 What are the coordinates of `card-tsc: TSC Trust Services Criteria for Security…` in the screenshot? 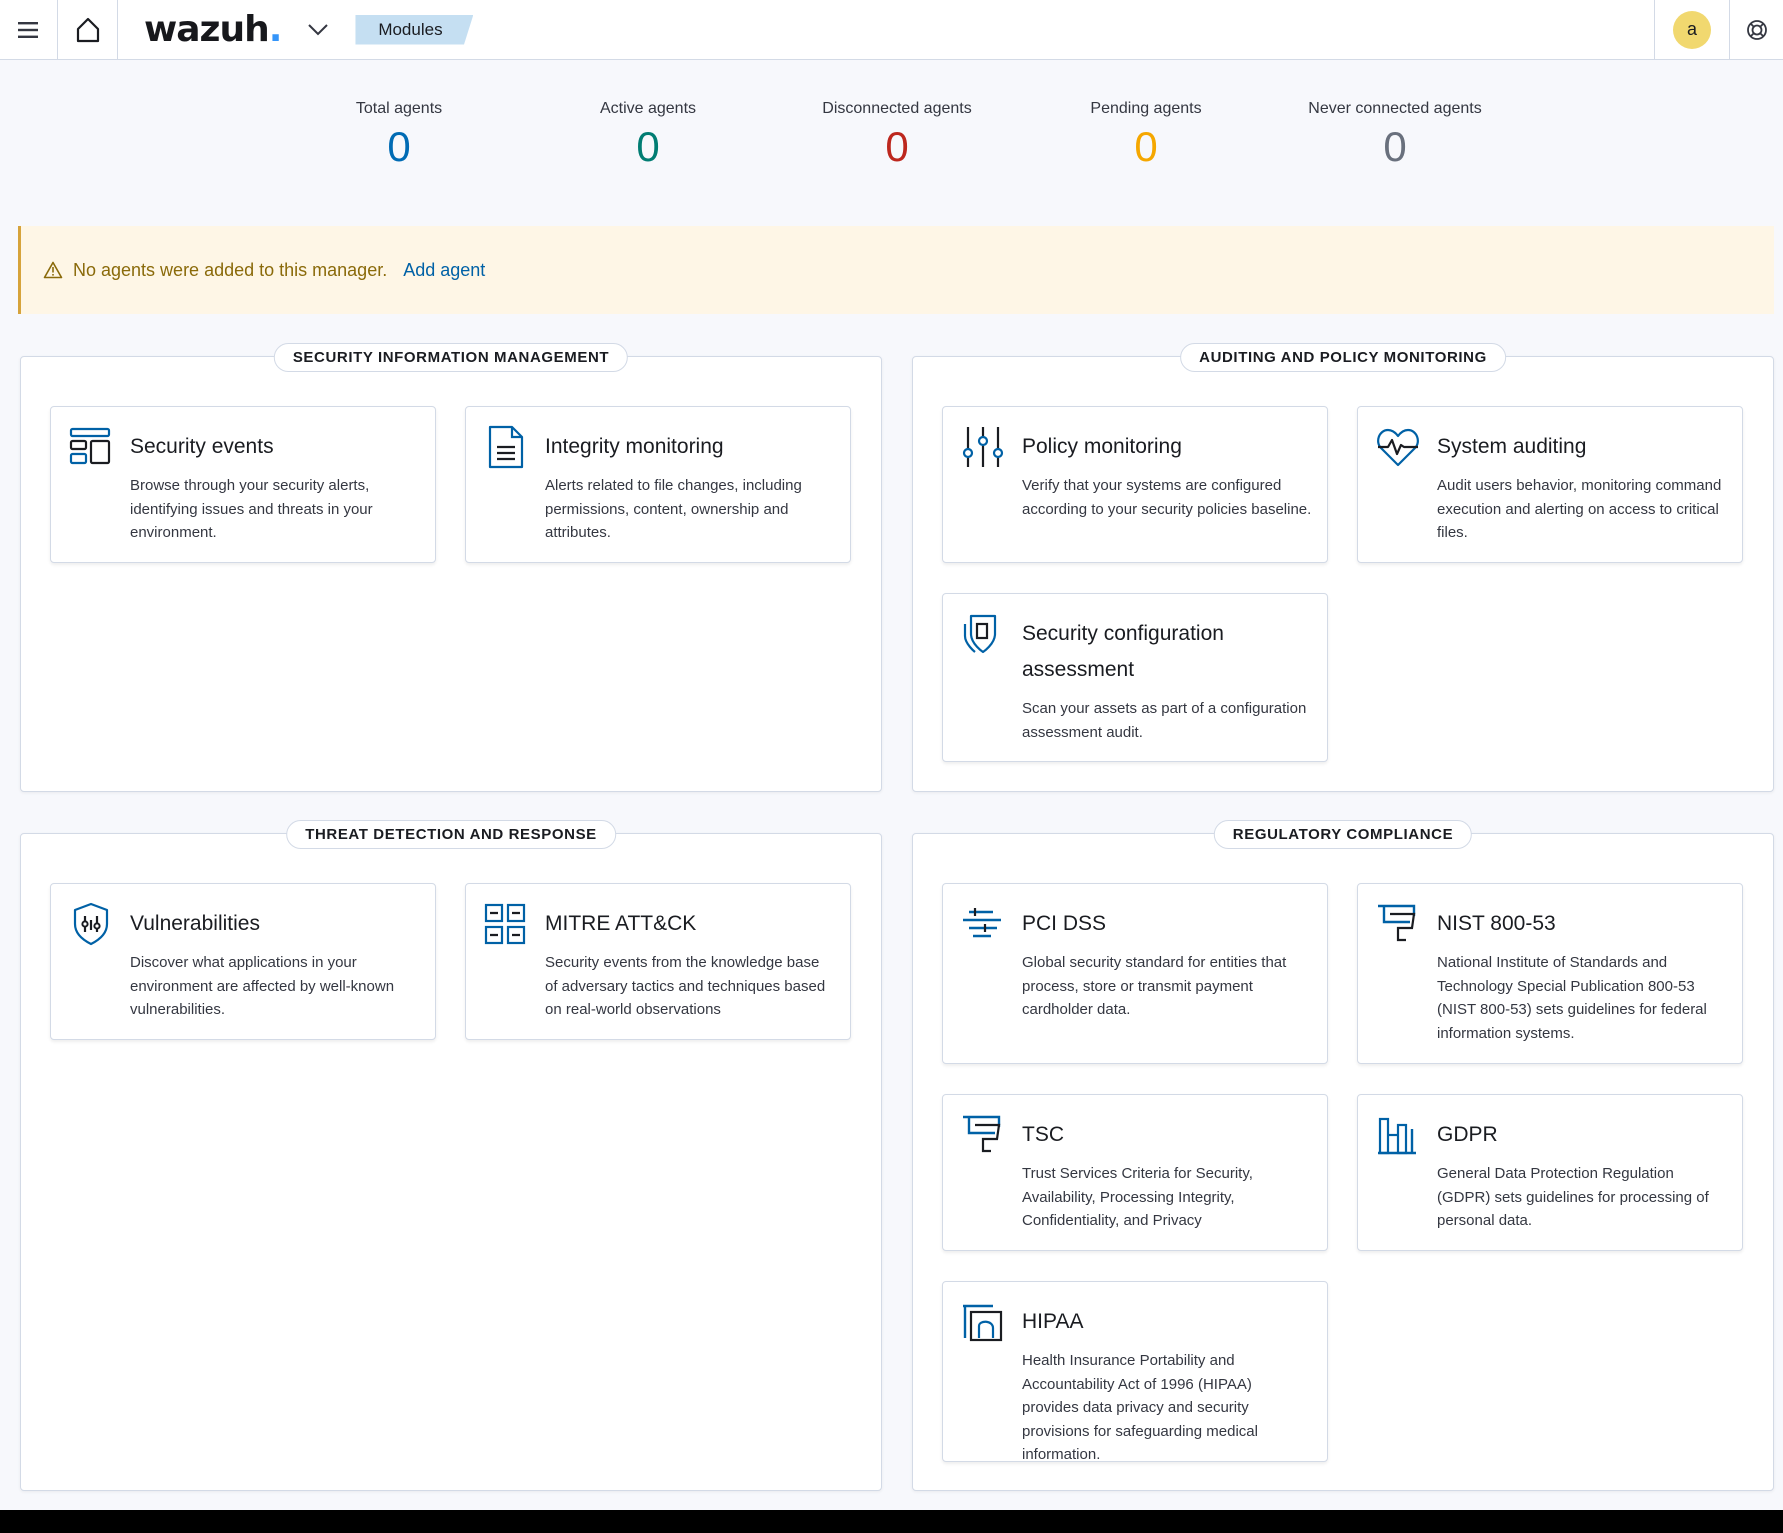 It's located at (1135, 1172).